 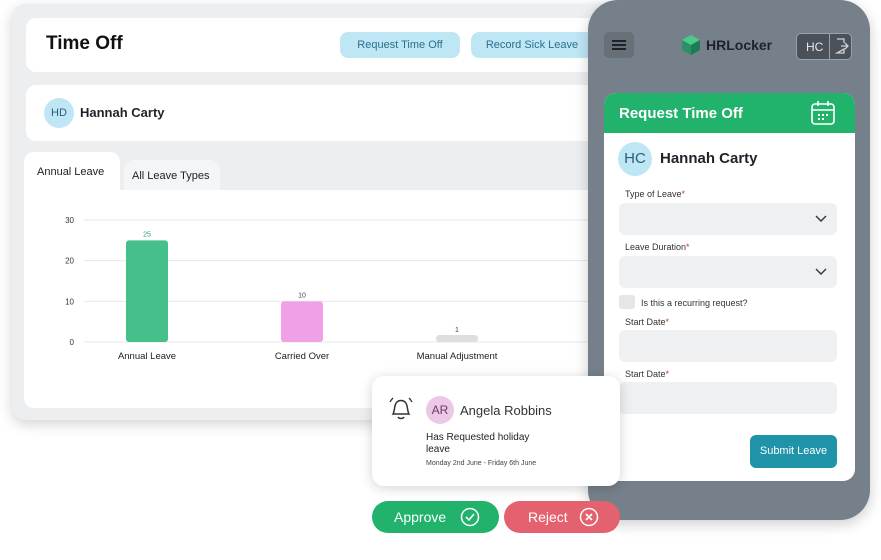 What do you see at coordinates (59, 113) in the screenshot?
I see `avatar: HD` at bounding box center [59, 113].